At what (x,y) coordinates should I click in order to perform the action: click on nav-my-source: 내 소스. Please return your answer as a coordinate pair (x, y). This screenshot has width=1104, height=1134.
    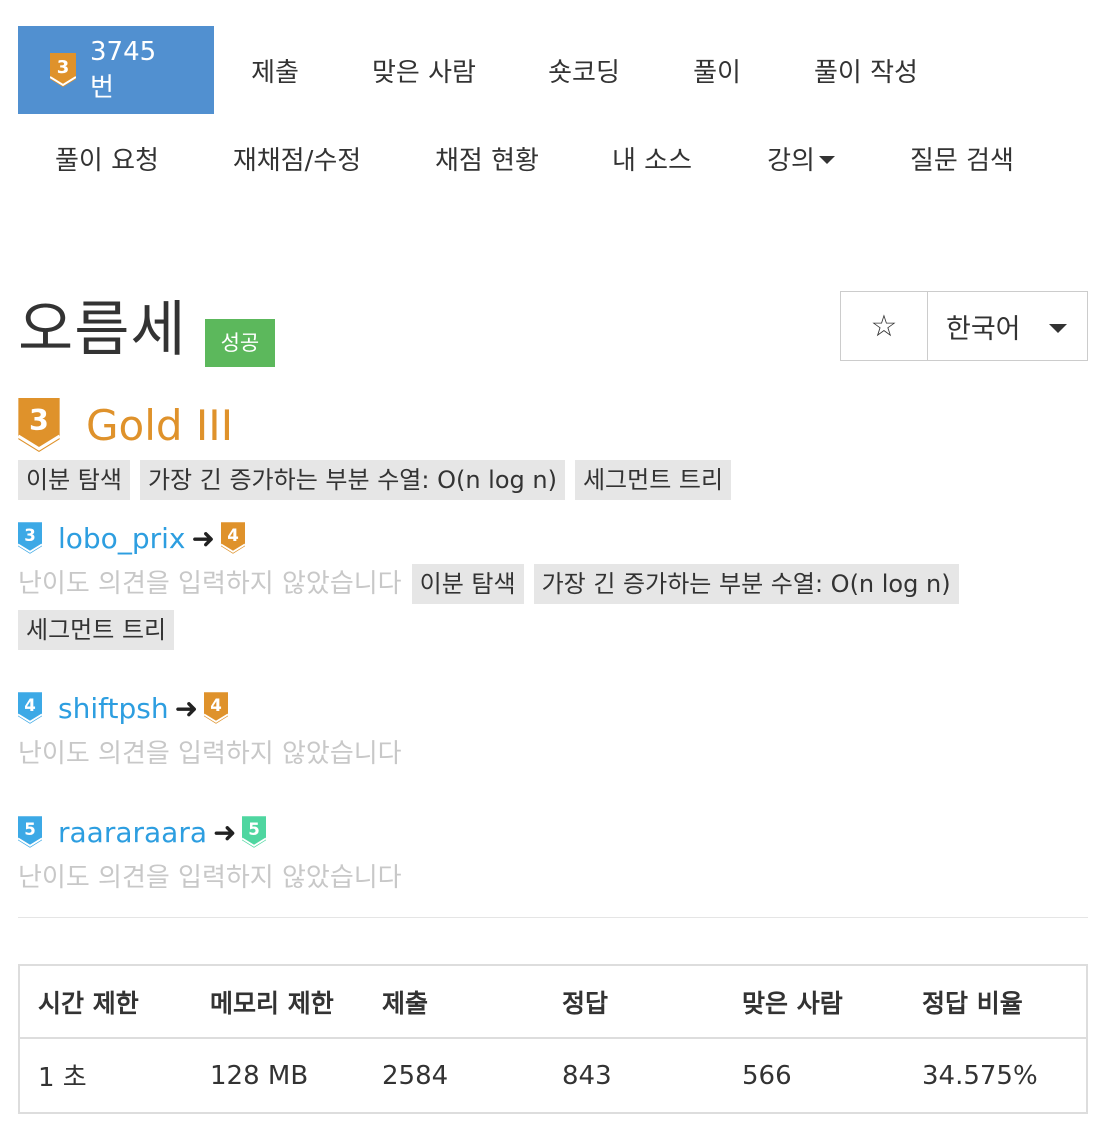
    Looking at the image, I should click on (652, 158).